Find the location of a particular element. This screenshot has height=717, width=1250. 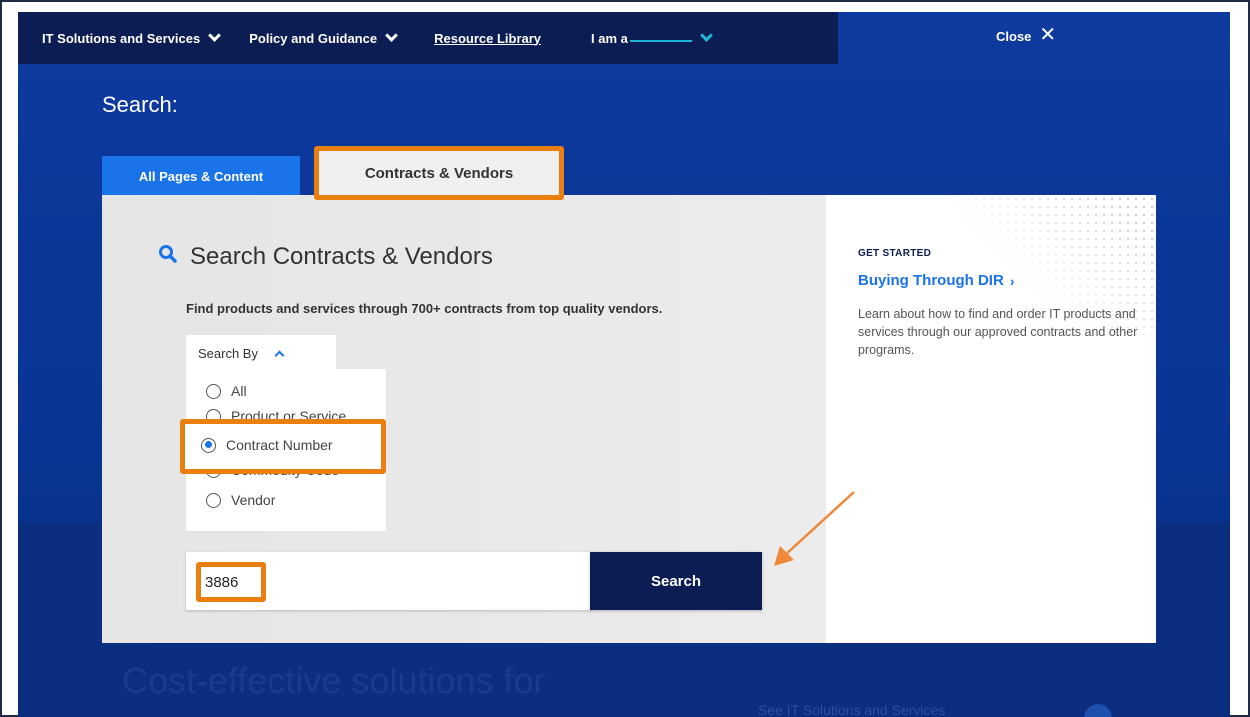

contract-search-input is located at coordinates (231, 582).